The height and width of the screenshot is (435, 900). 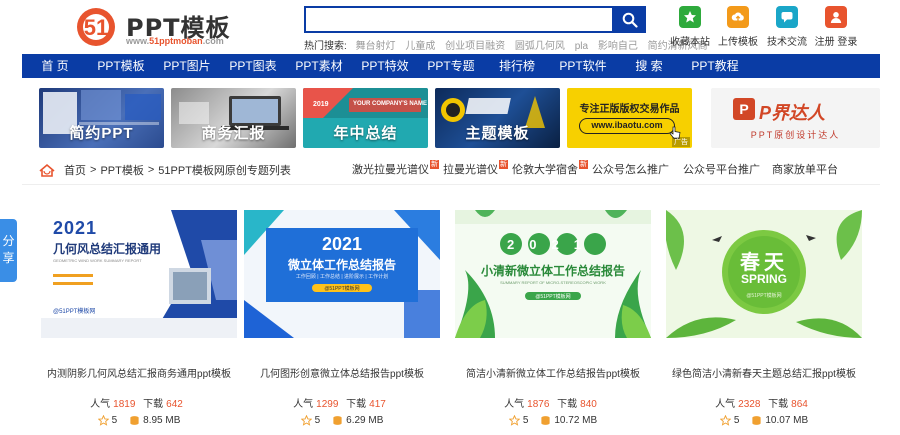 What do you see at coordinates (588, 404) in the screenshot?
I see `downloads-count: 840` at bounding box center [588, 404].